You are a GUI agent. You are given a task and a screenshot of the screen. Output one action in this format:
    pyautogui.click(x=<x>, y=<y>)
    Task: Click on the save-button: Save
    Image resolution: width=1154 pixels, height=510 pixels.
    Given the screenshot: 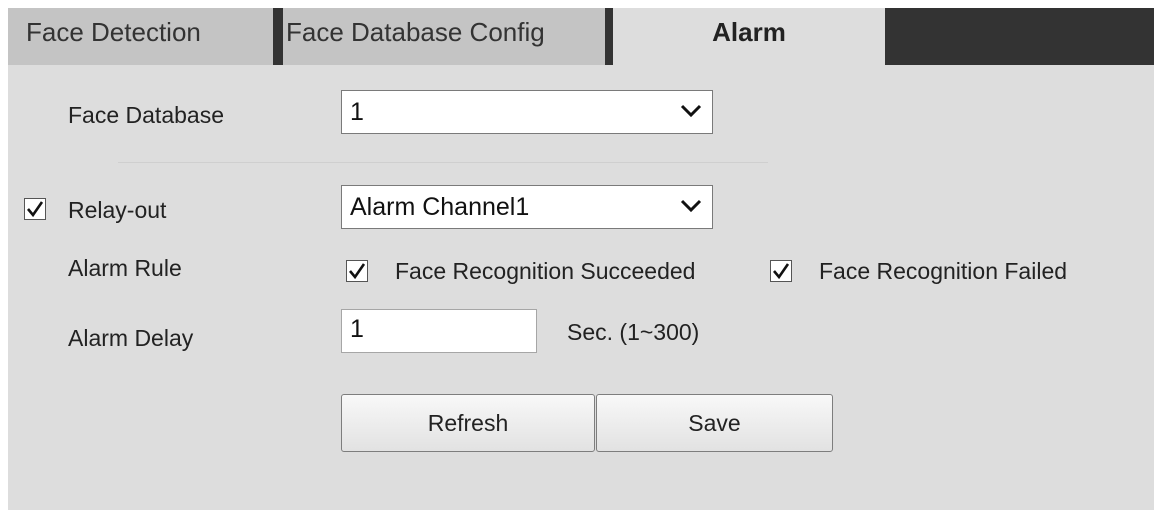 What is the action you would take?
    pyautogui.click(x=714, y=423)
    